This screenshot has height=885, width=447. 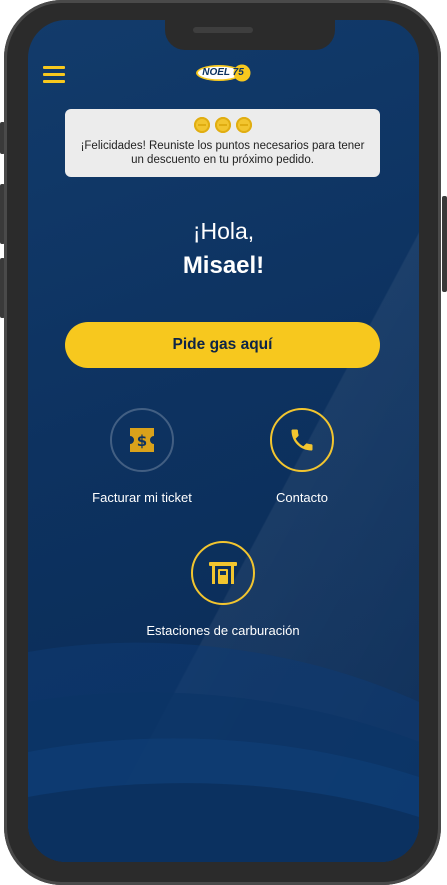 What do you see at coordinates (223, 265) in the screenshot?
I see `user-name: Misael!` at bounding box center [223, 265].